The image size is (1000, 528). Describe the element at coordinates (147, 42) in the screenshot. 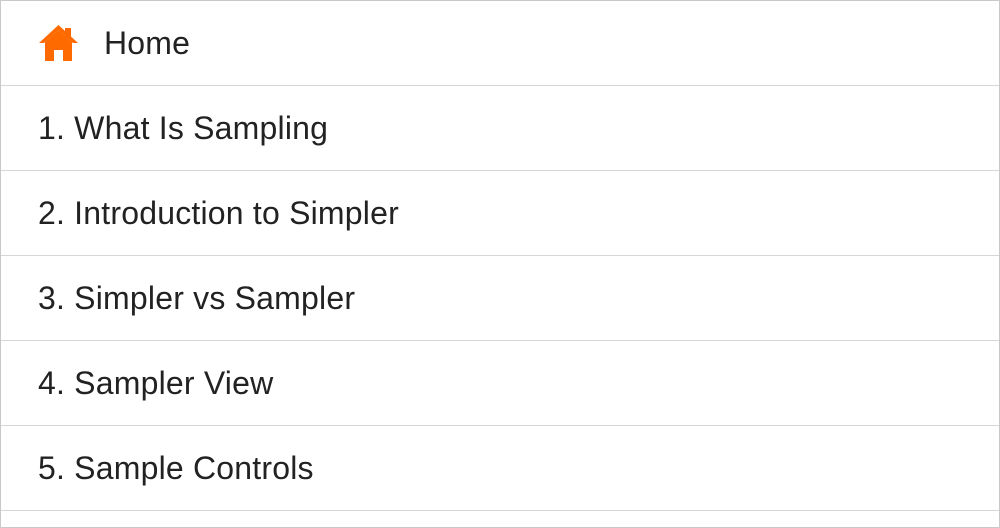

I see `home-label: Home` at that location.